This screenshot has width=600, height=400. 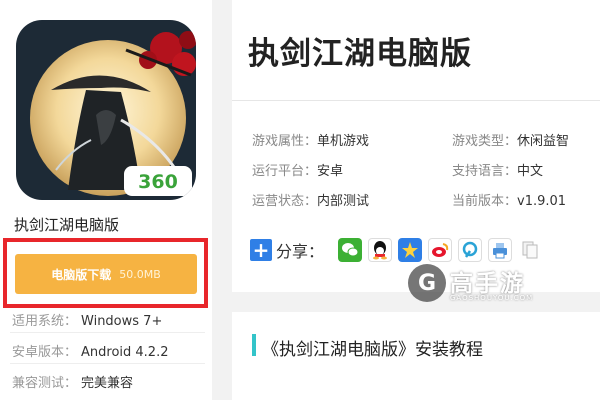 What do you see at coordinates (140, 274) in the screenshot?
I see `download-size: 50.0MB` at bounding box center [140, 274].